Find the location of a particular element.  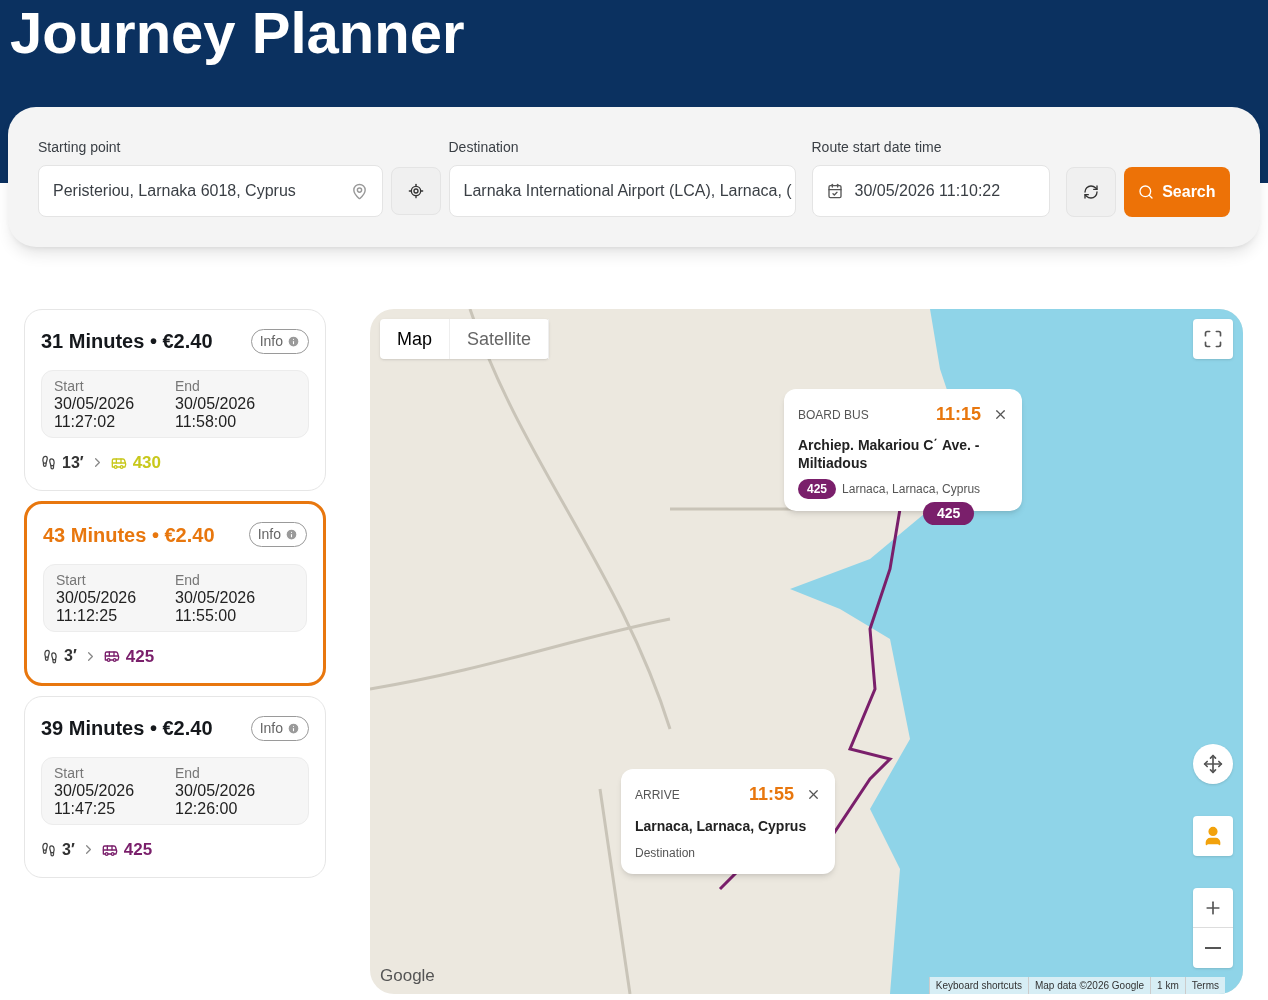

start-time: 11:27:02 is located at coordinates (85, 422).